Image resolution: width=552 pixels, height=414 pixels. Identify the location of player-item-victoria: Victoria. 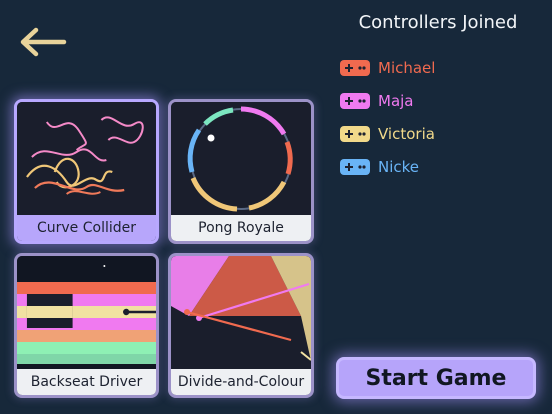
(387, 133).